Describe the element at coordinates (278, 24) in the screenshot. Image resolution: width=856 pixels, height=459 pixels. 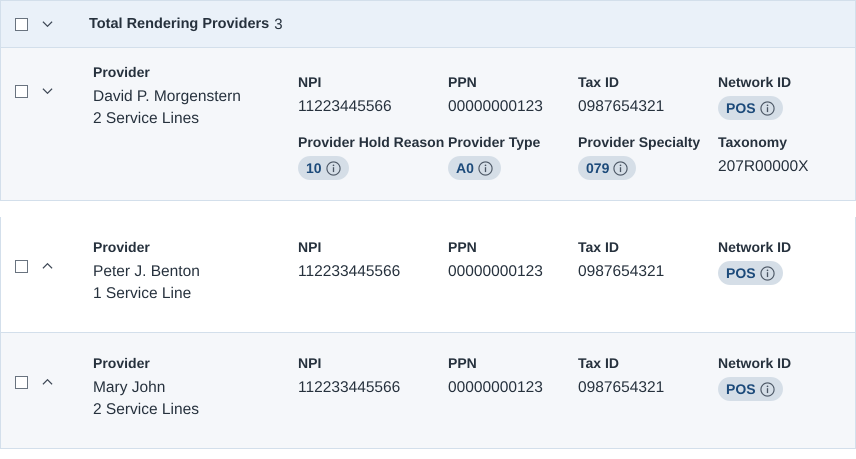
I see `provider-count: 3` at that location.